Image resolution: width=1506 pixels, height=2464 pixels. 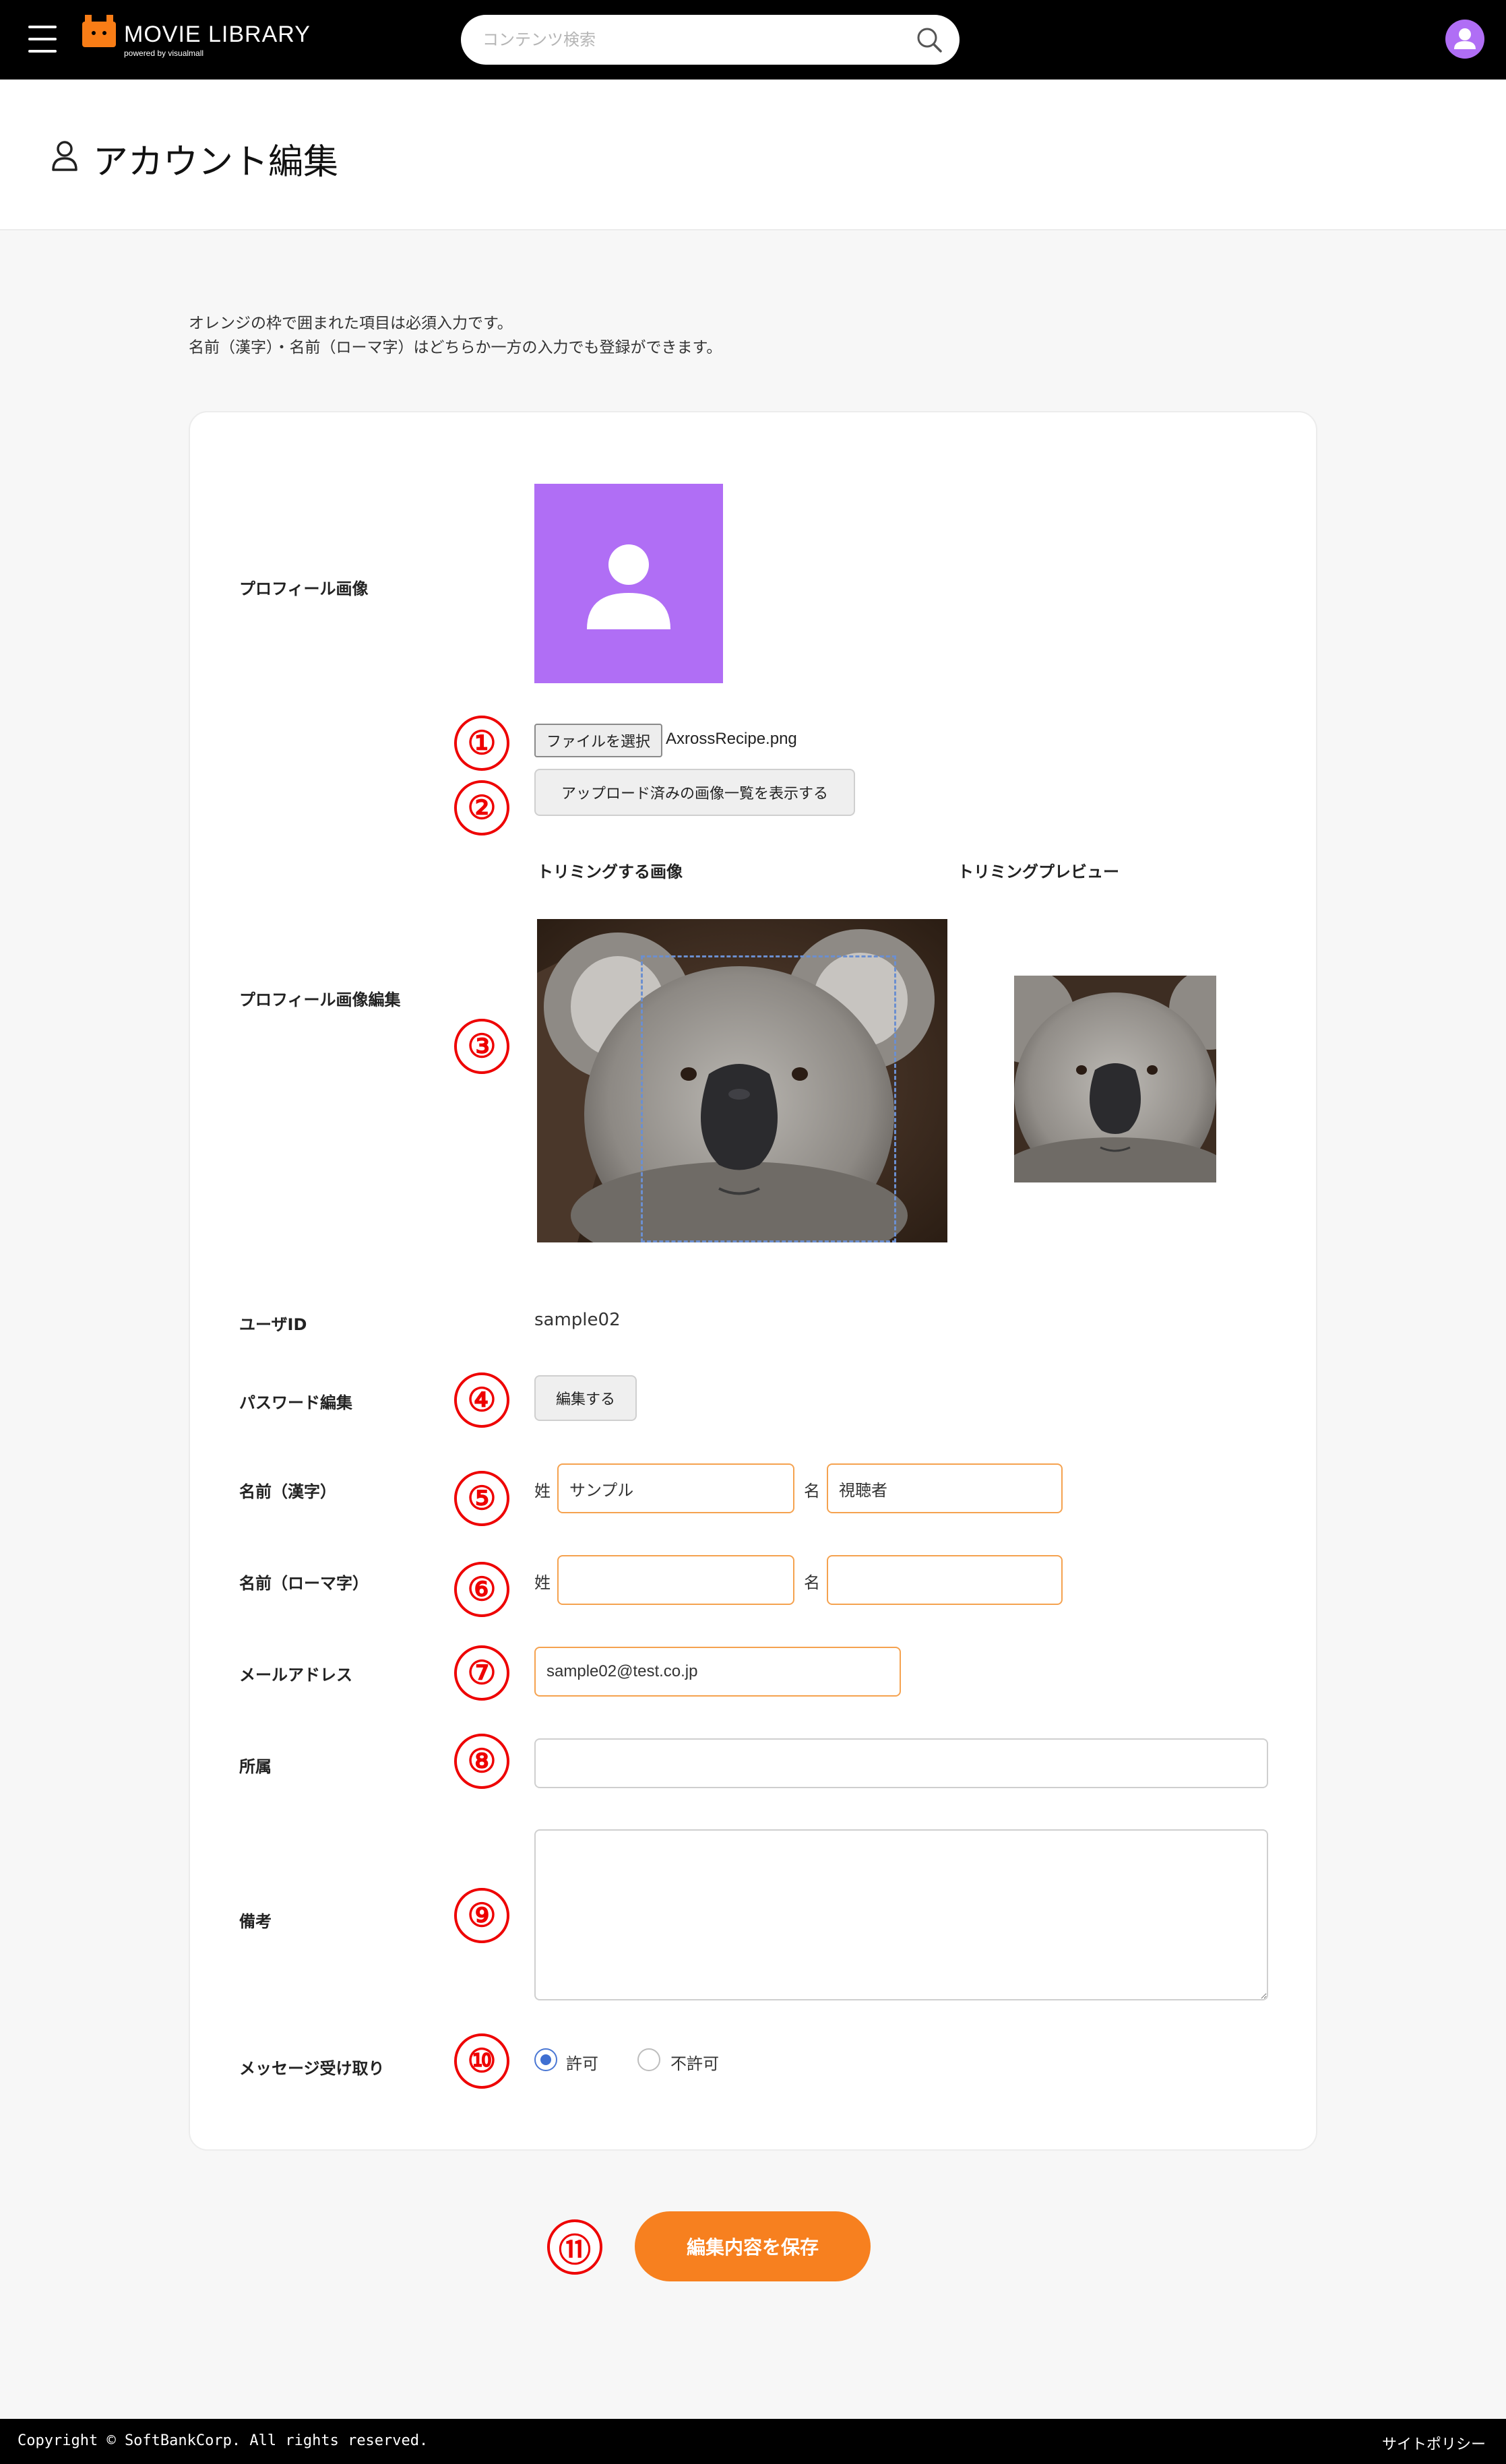 What do you see at coordinates (694, 2063) in the screenshot?
I see `message-deny-label: 不許可` at bounding box center [694, 2063].